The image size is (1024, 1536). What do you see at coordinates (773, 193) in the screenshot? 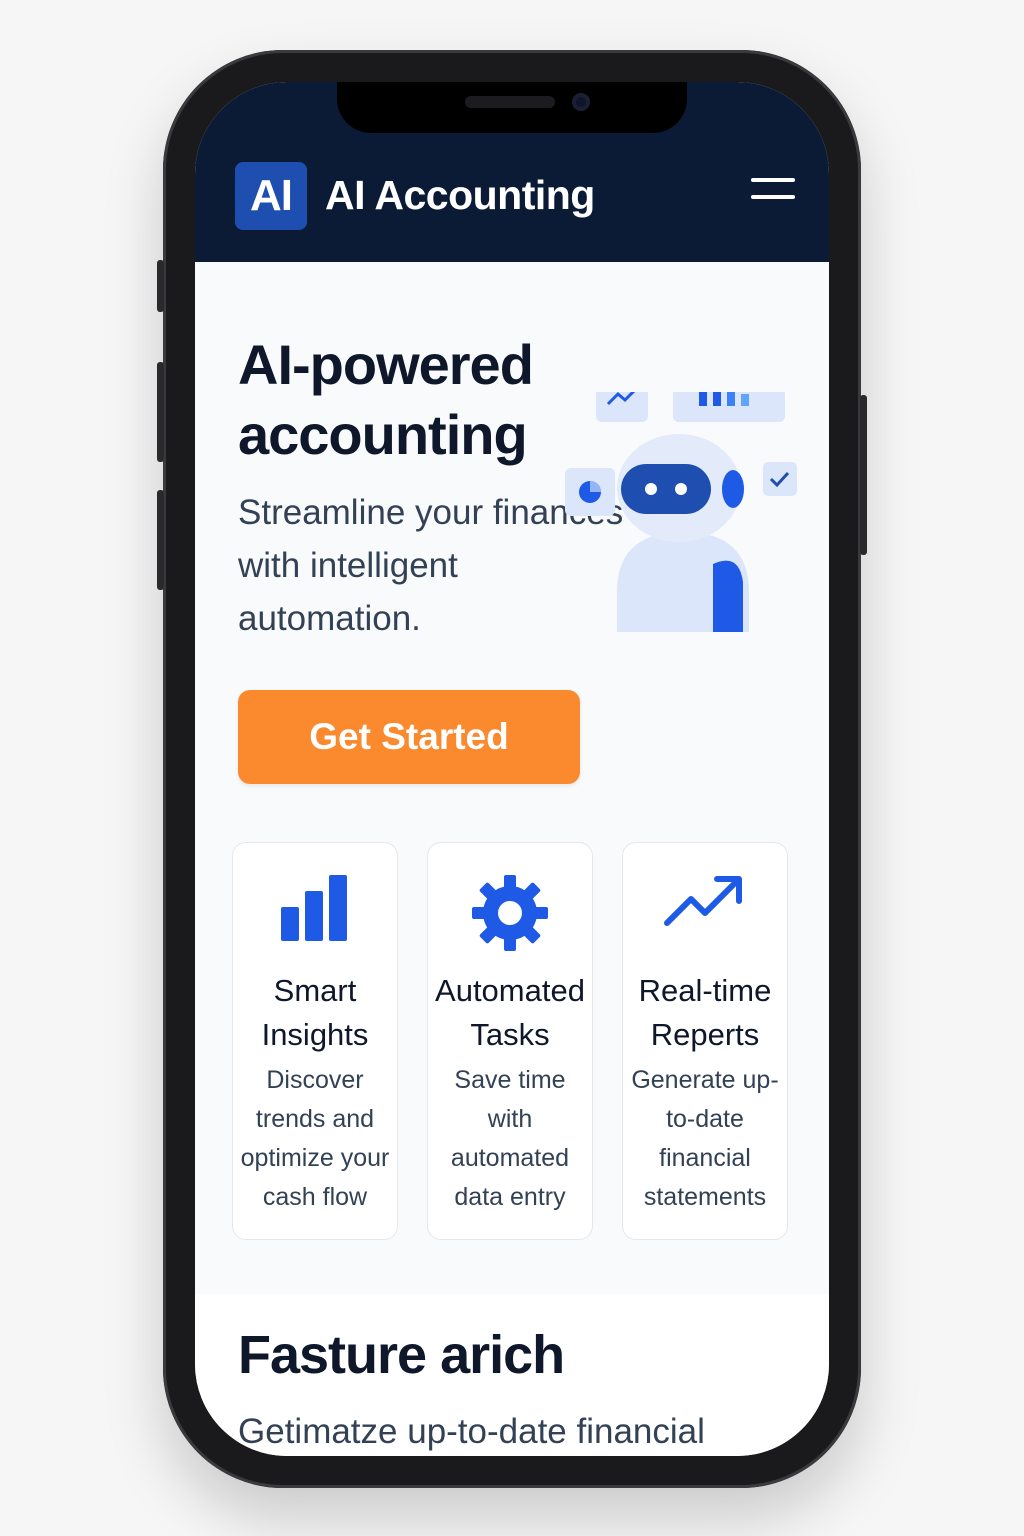
I see `hamburger-menu-icon` at bounding box center [773, 193].